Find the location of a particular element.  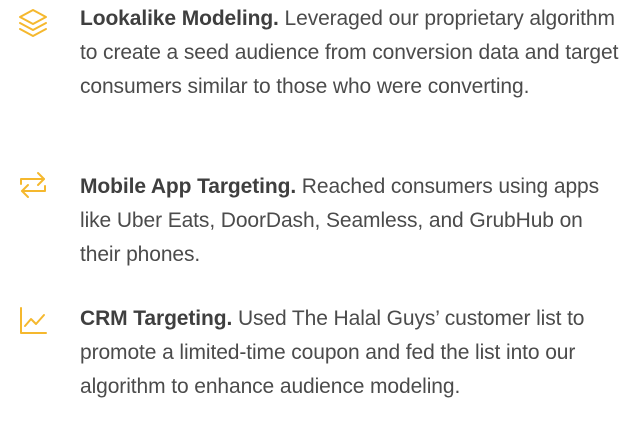

feature-title: Lookalike Modeling. is located at coordinates (179, 18).